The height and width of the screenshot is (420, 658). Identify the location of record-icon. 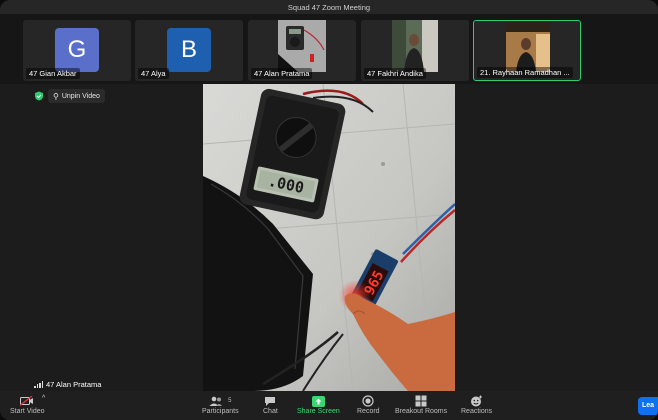
(368, 401).